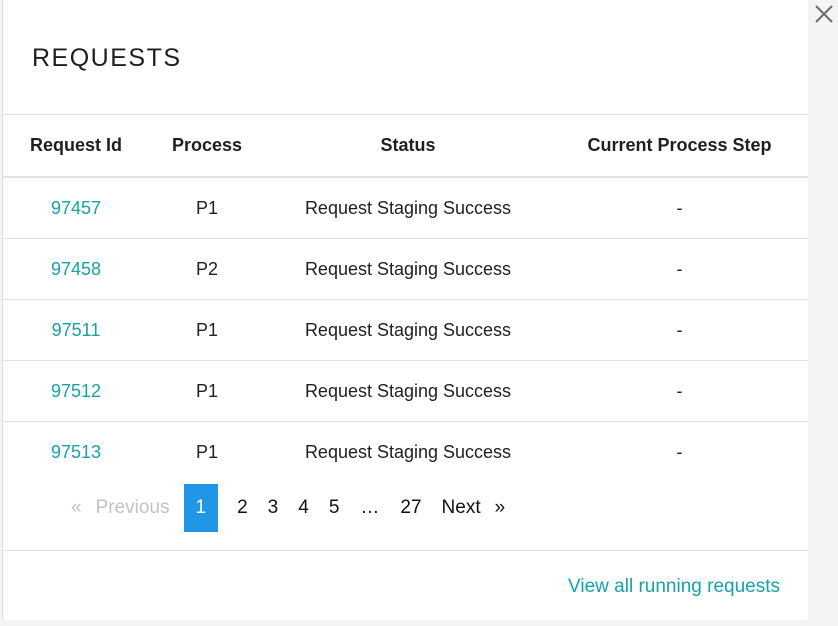 The width and height of the screenshot is (838, 626). Describe the element at coordinates (76, 269) in the screenshot. I see `request-id-link: 97458` at that location.